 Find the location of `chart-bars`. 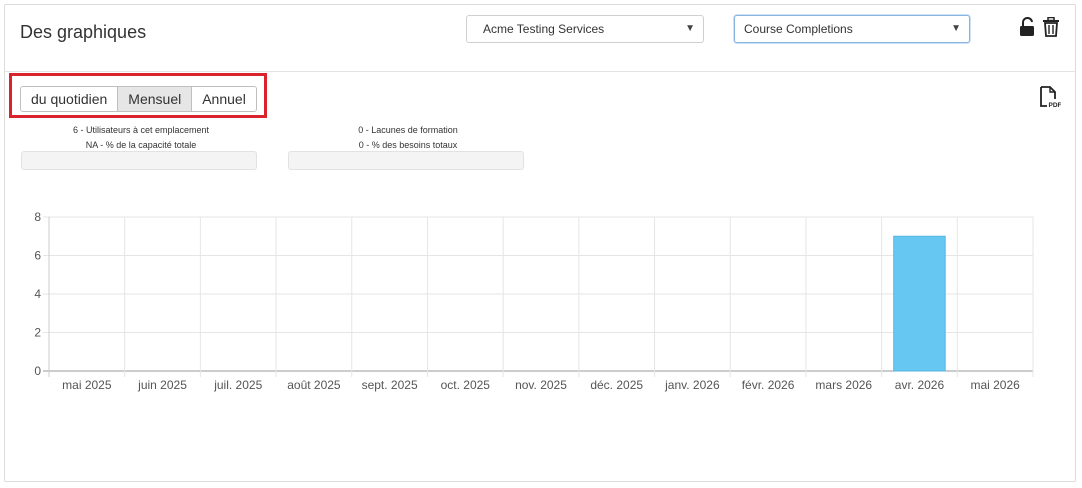

chart-bars is located at coordinates (919, 303).